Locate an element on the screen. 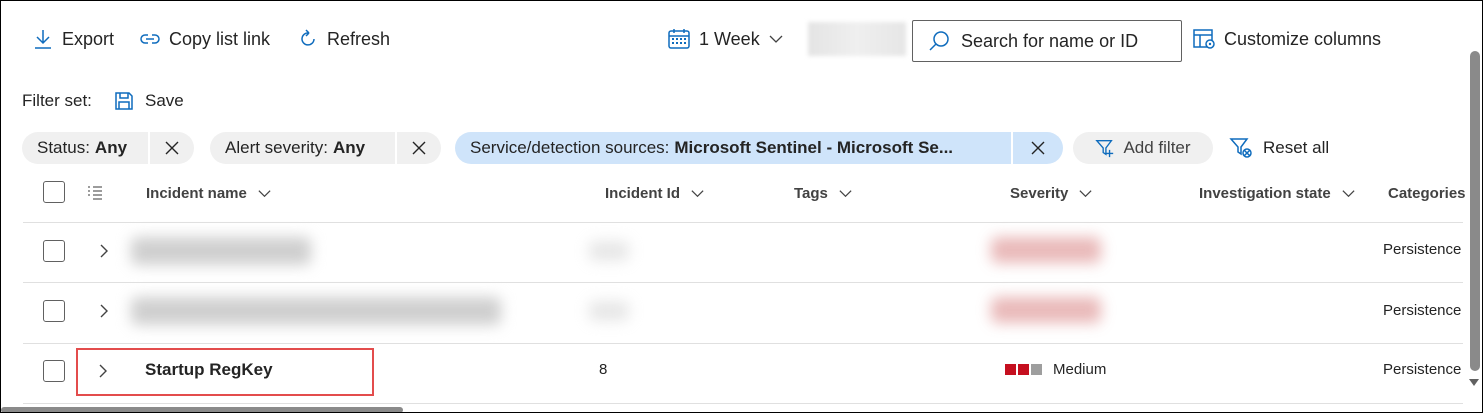 This screenshot has height=413, width=1483. calendar-icon is located at coordinates (679, 39).